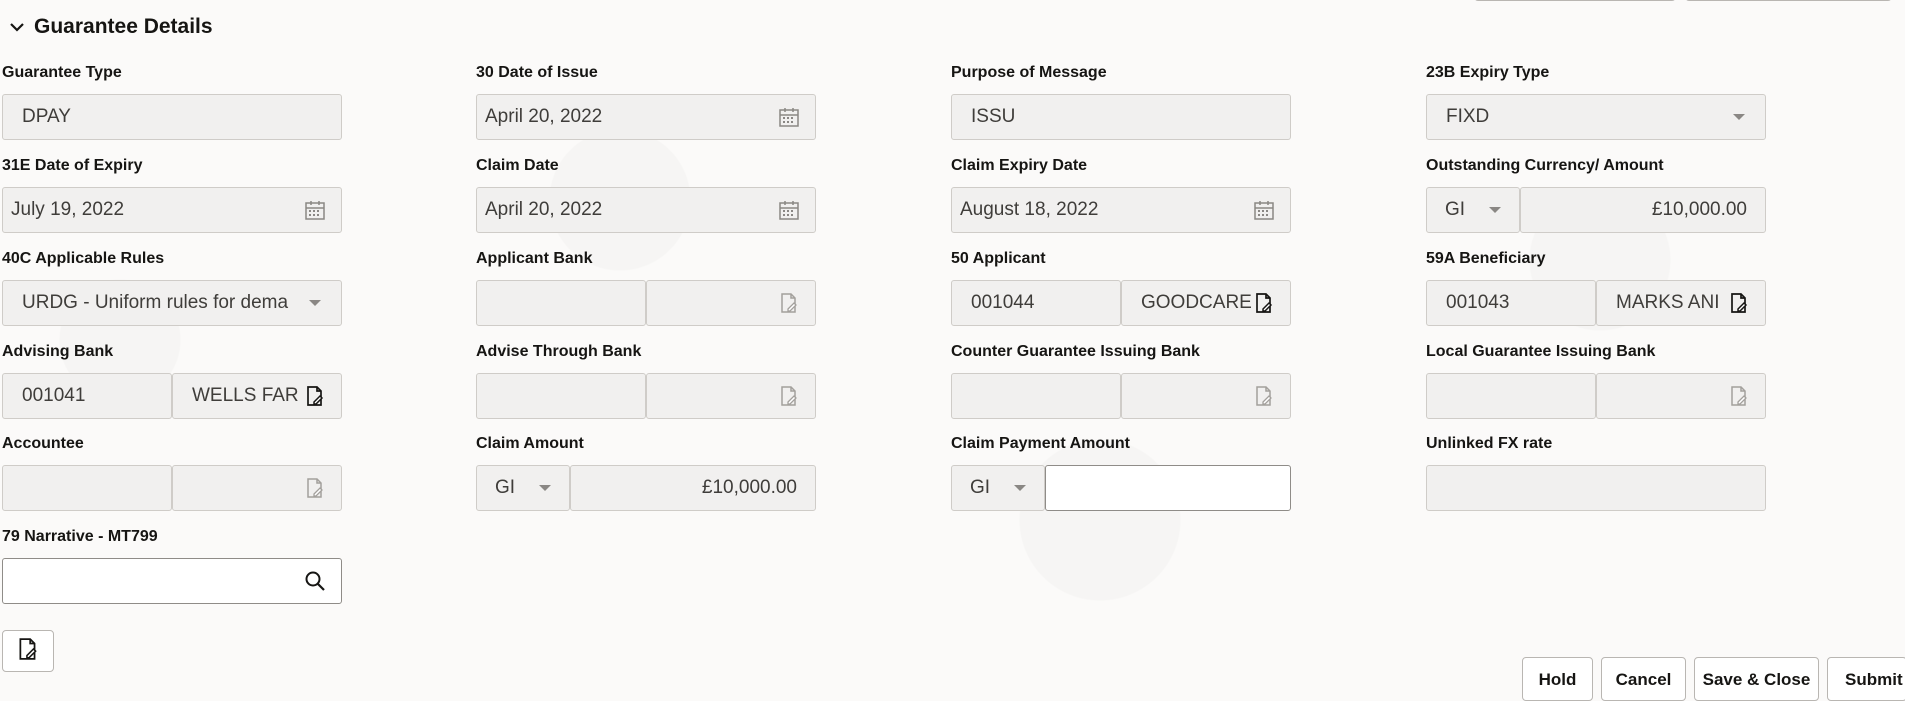 The image size is (1905, 701). I want to click on outstanding-currency-amount-label: Outstanding Currency/ Amount, so click(1545, 165).